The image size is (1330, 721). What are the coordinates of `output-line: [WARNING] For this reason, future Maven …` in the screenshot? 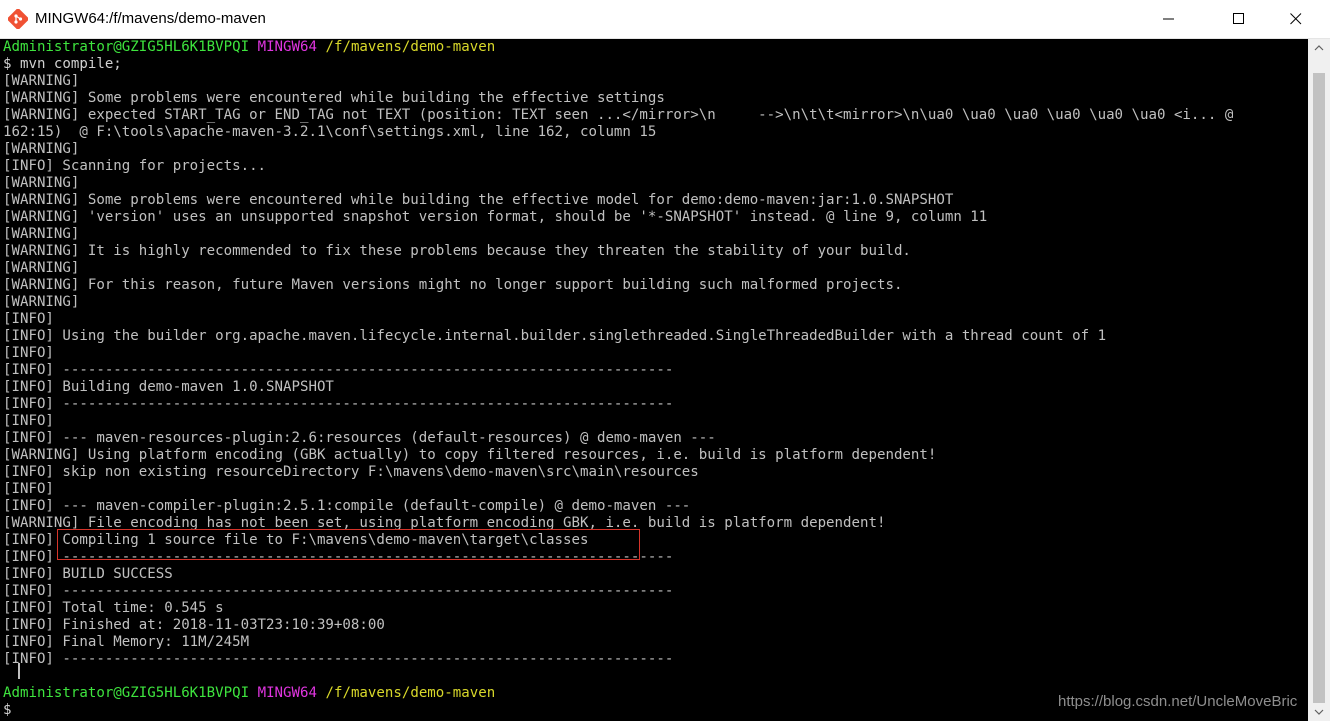 It's located at (453, 285).